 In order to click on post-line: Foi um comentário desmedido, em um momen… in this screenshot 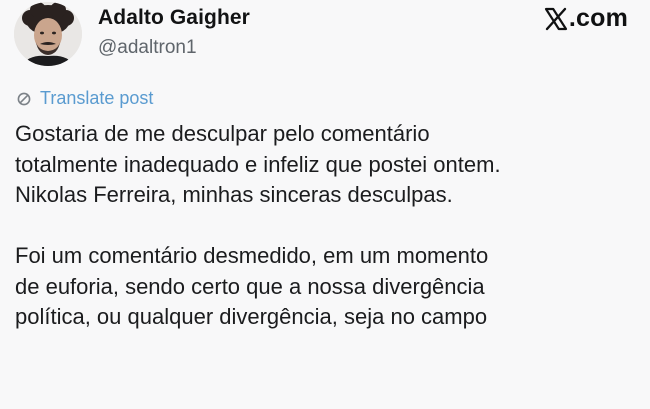, I will do `click(252, 255)`.